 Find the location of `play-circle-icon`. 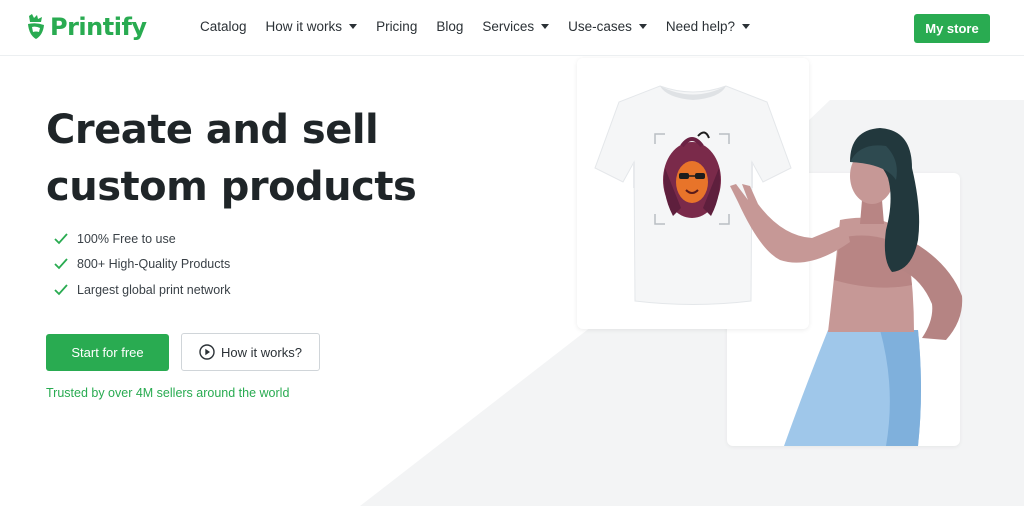

play-circle-icon is located at coordinates (207, 352).